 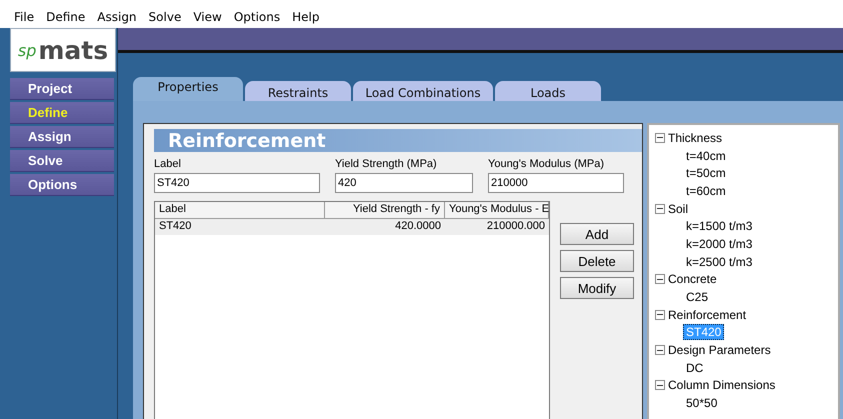 I want to click on tab: Restraints, so click(x=298, y=91).